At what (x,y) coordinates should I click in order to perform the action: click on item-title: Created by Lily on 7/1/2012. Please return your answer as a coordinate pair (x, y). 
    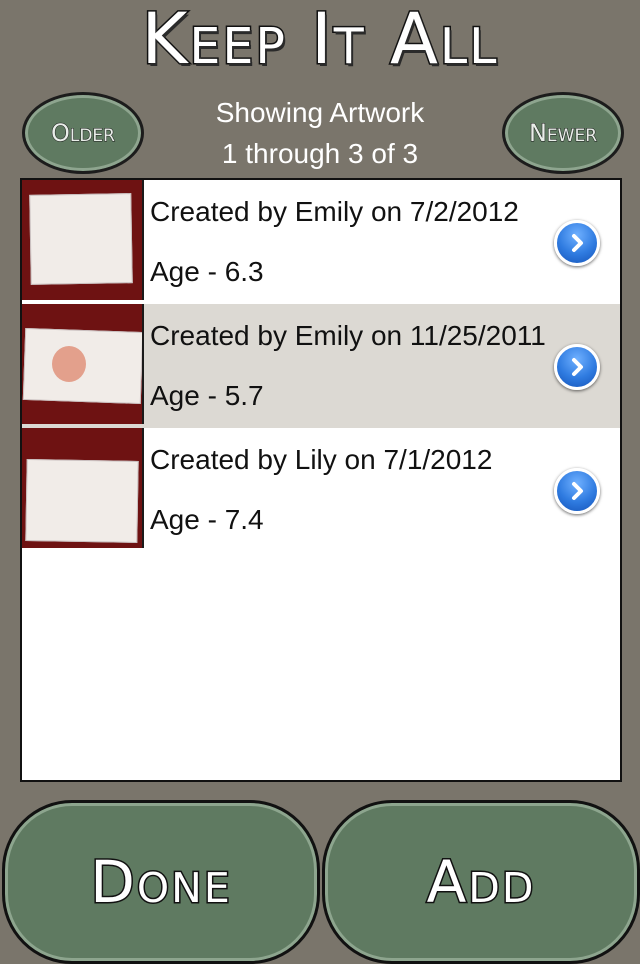
    Looking at the image, I should click on (321, 459).